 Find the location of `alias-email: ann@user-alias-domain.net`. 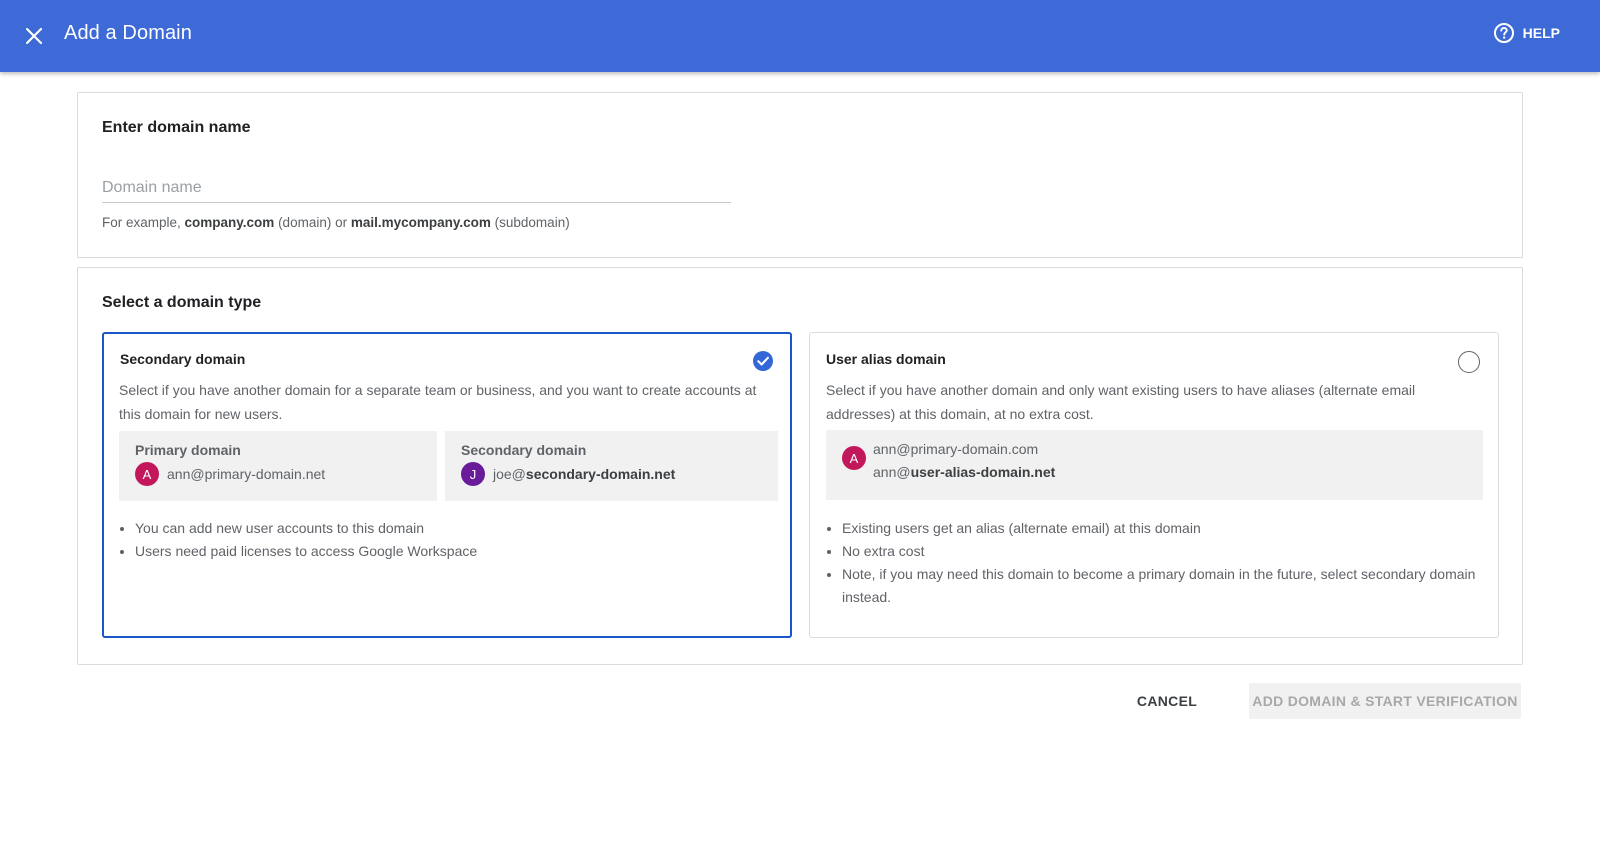

alias-email: ann@user-alias-domain.net is located at coordinates (964, 472).